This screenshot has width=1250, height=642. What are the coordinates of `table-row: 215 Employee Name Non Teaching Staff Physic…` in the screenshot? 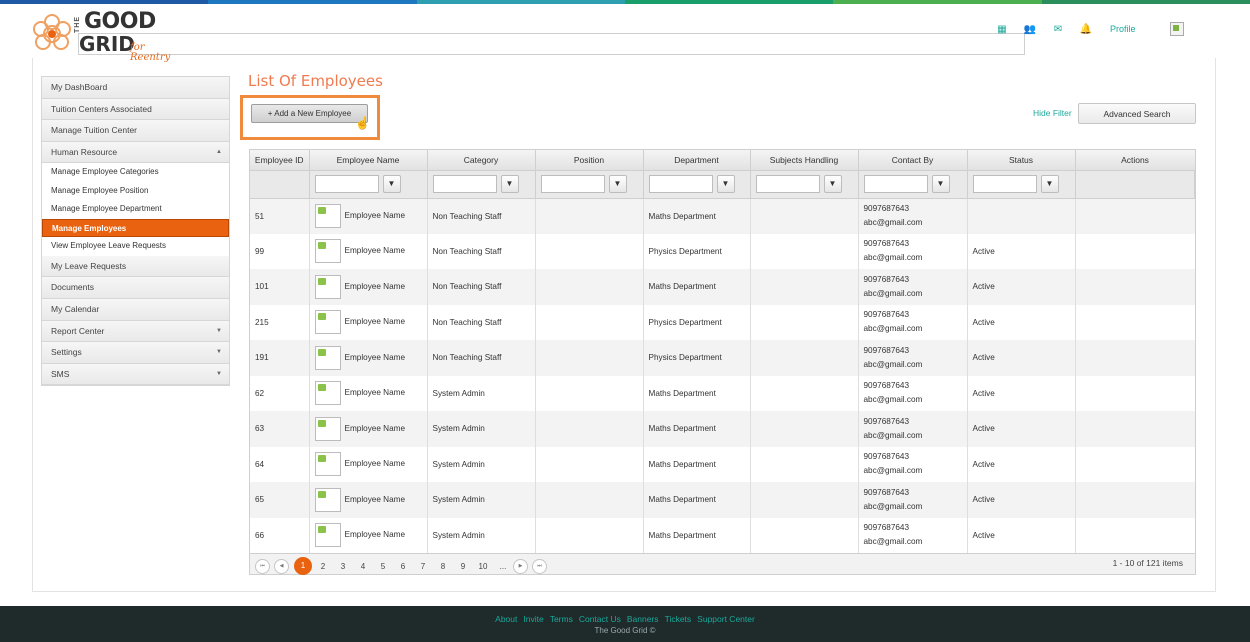 It's located at (722, 322).